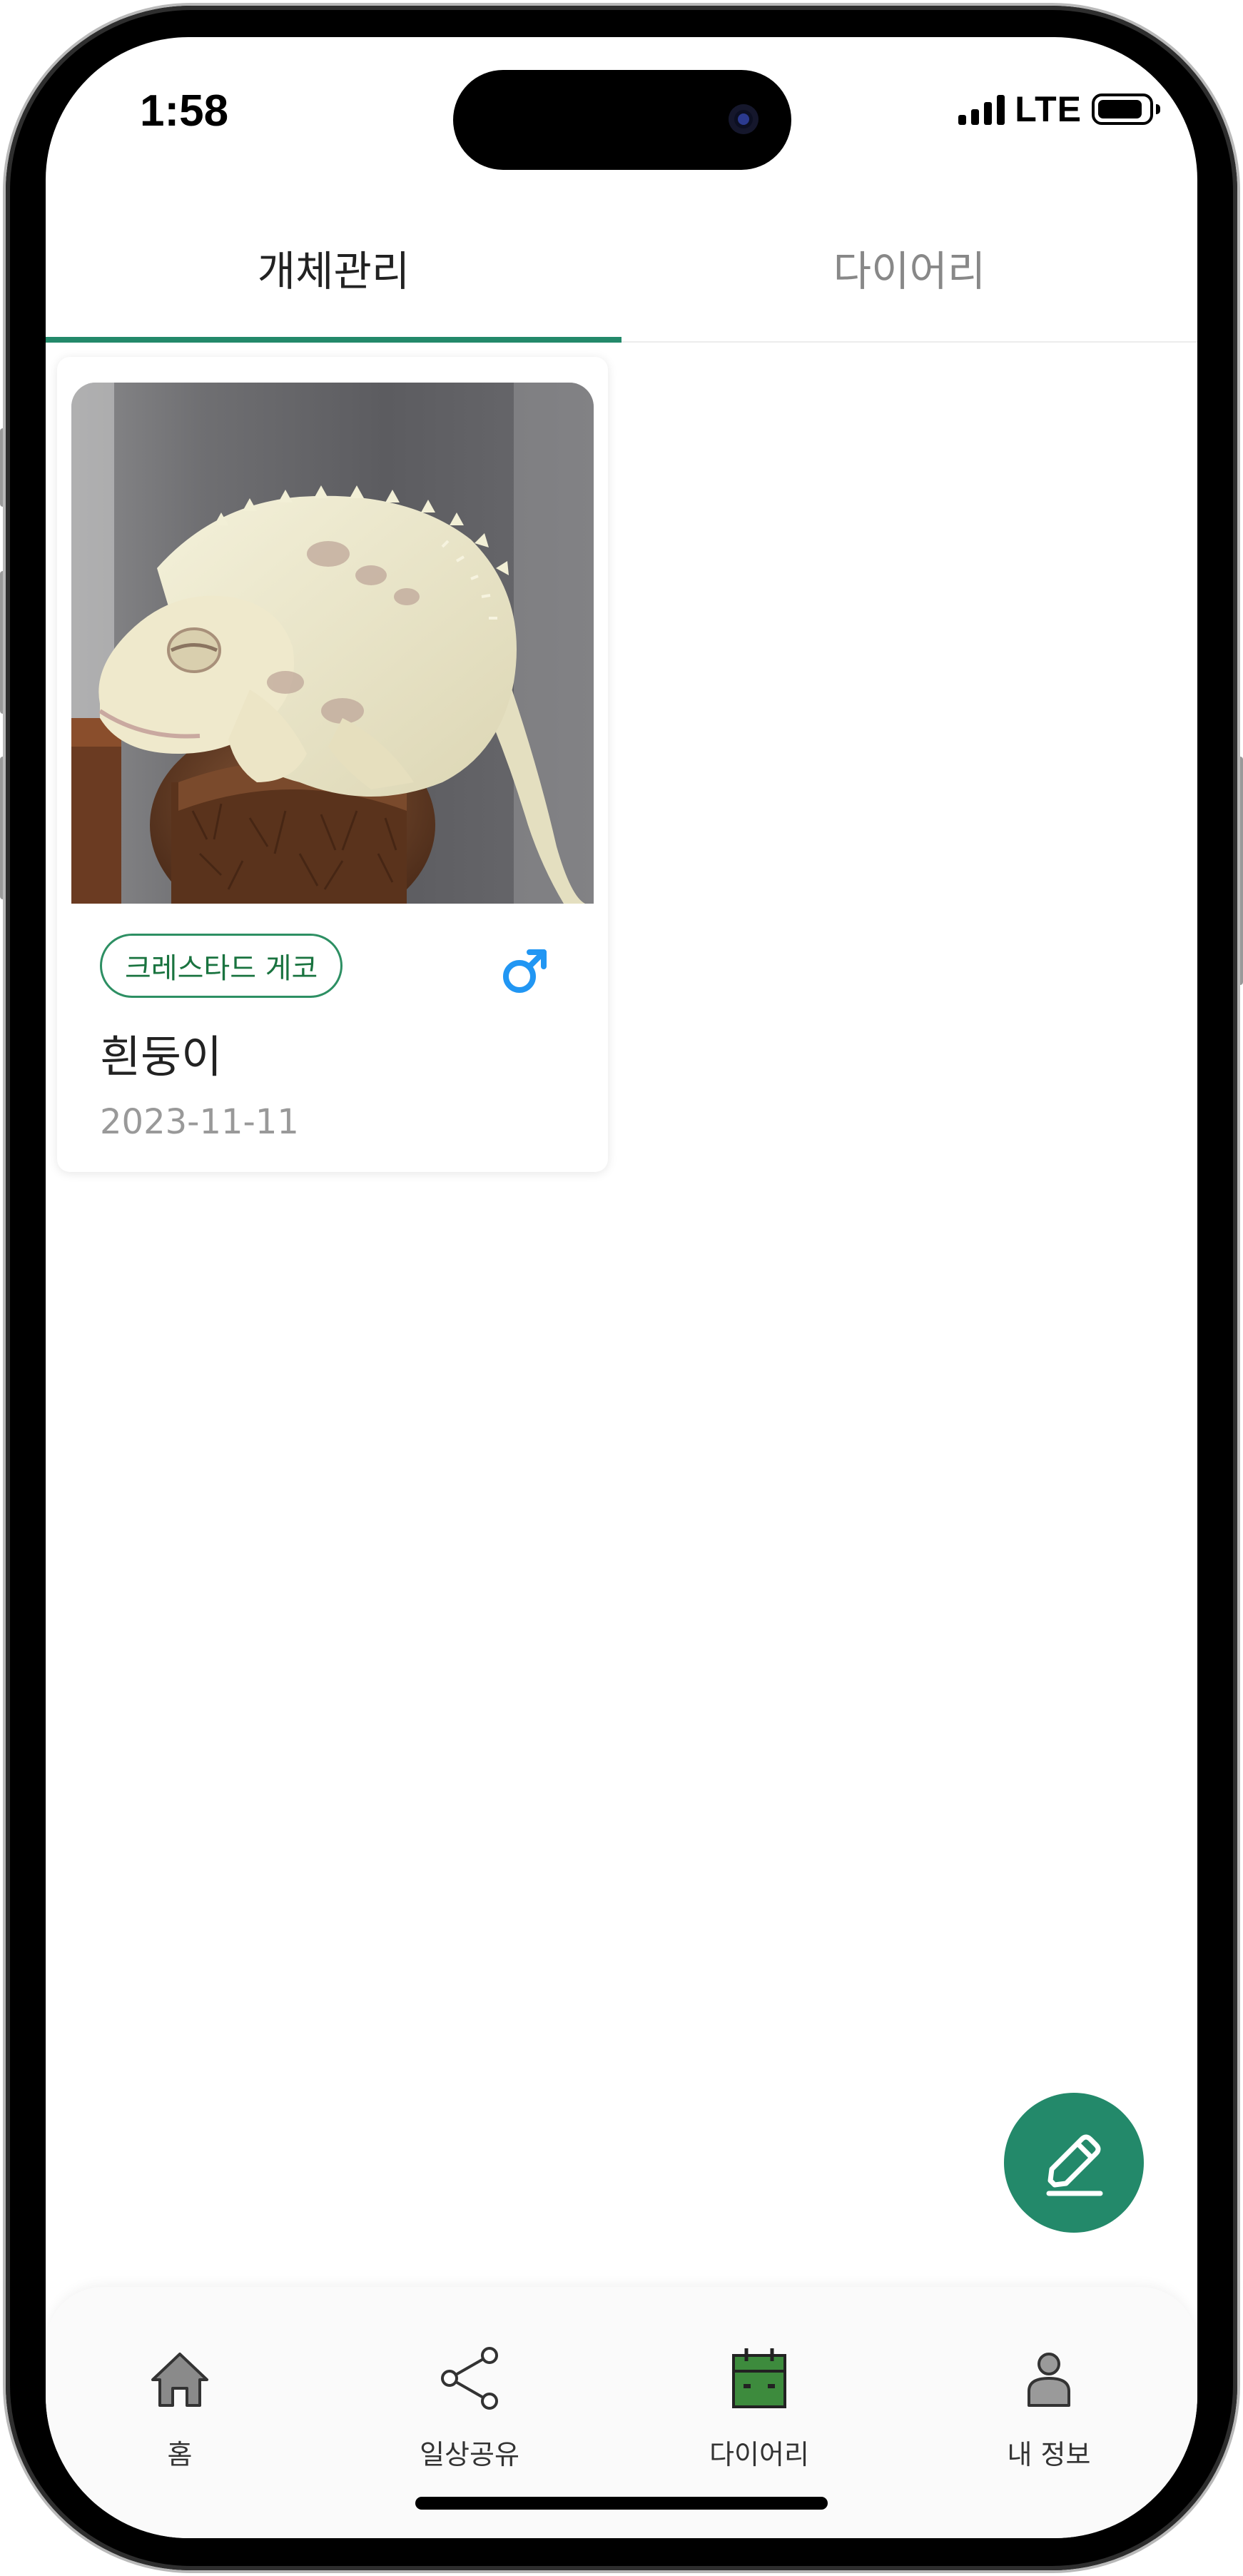  What do you see at coordinates (221, 966) in the screenshot?
I see `species-tag: 크레스타드 게코` at bounding box center [221, 966].